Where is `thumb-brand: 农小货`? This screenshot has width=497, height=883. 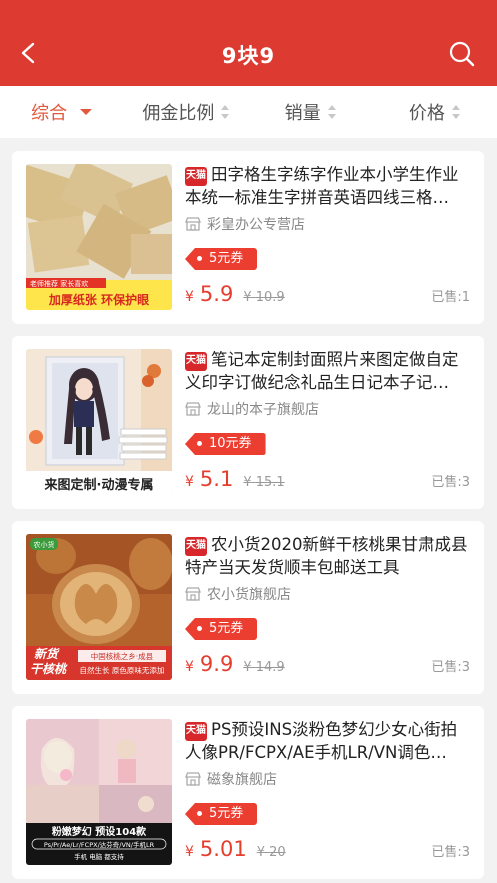 thumb-brand: 农小货 is located at coordinates (44, 544).